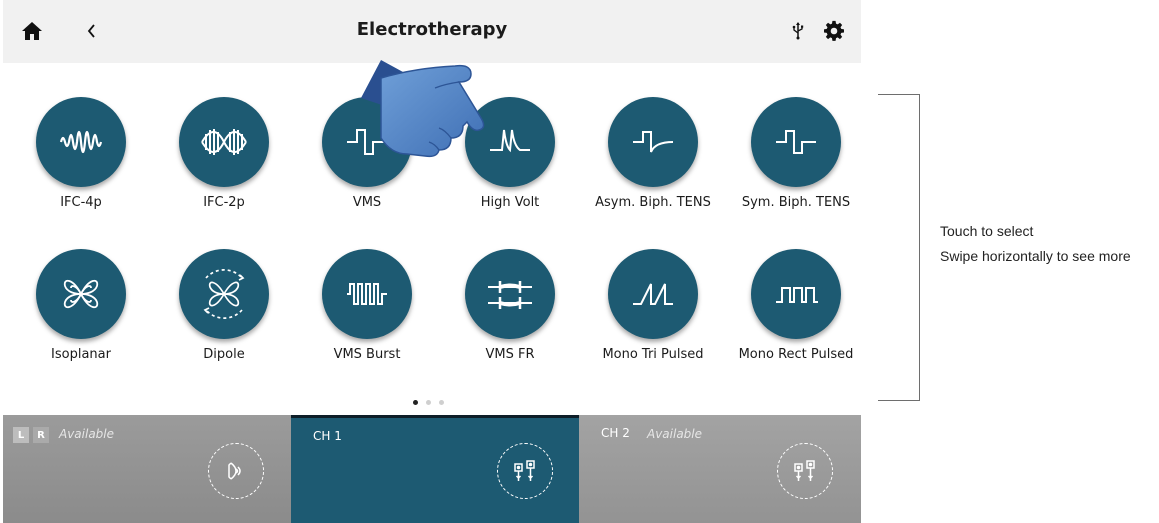  What do you see at coordinates (899, 247) in the screenshot?
I see `annotation-bracket` at bounding box center [899, 247].